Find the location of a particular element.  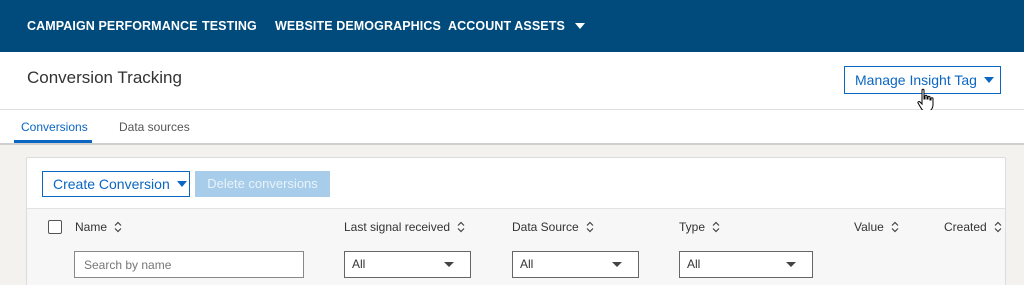

column-label: Last signal received is located at coordinates (397, 227).